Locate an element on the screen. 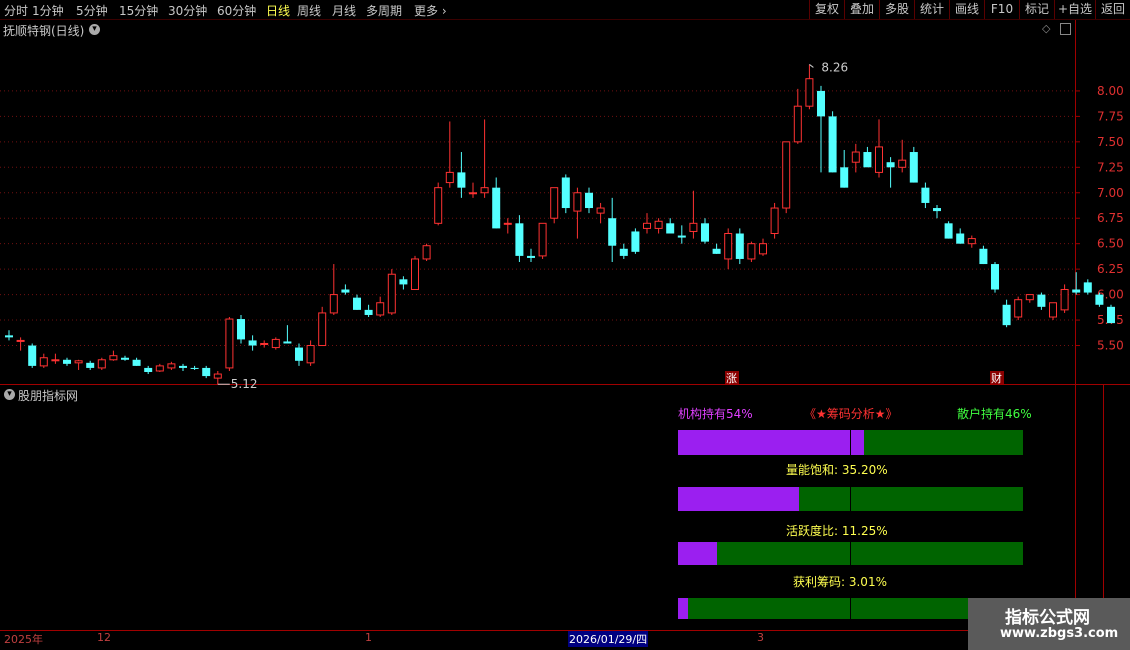 The image size is (1130, 650). y-tick-label: 7.00 is located at coordinates (1110, 193).